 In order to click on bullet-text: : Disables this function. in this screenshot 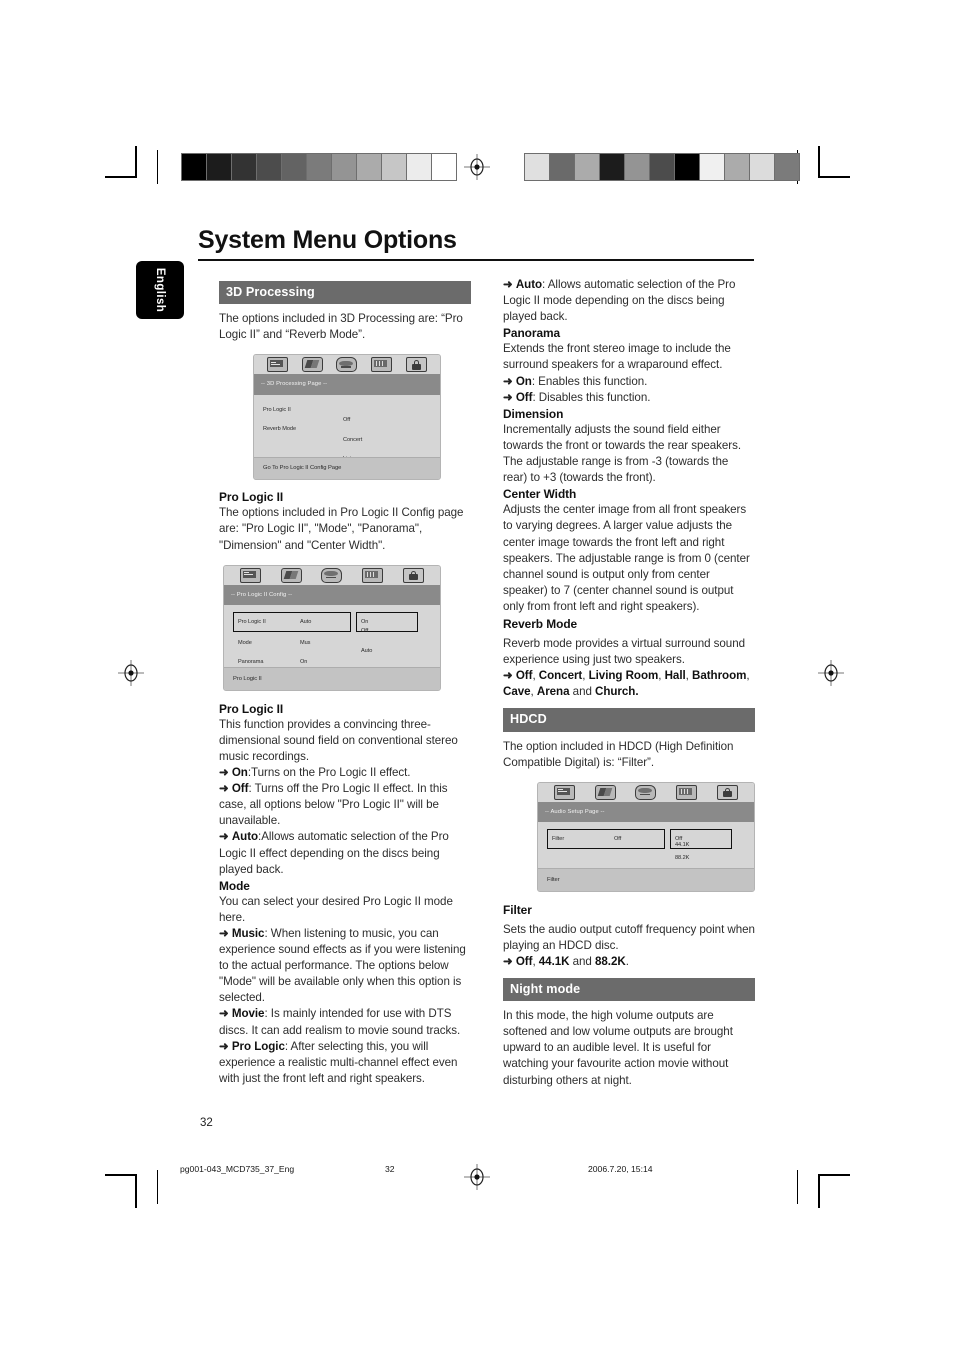, I will do `click(591, 397)`.